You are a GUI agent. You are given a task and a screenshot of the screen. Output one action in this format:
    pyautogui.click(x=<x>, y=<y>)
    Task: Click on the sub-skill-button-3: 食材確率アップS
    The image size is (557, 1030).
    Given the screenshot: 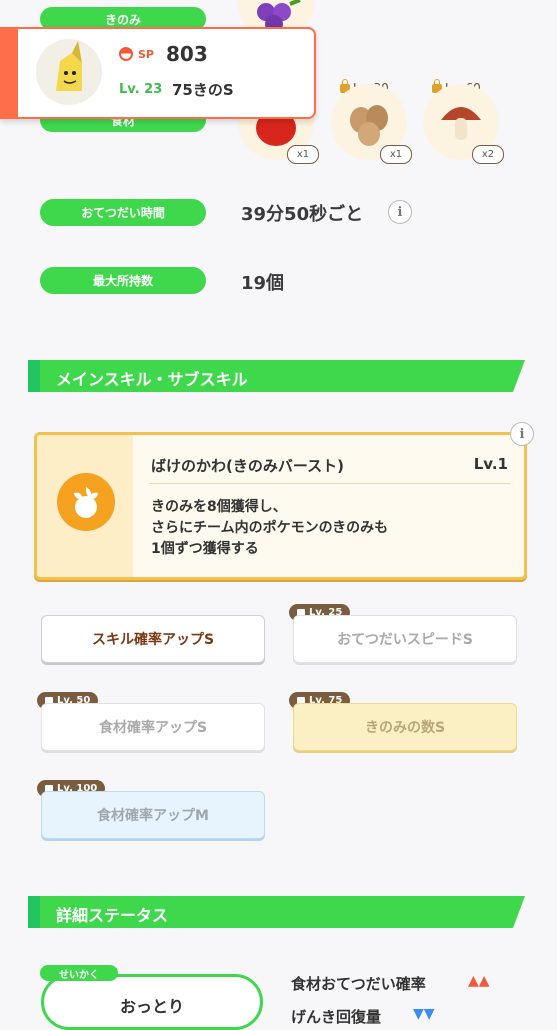 What is the action you would take?
    pyautogui.click(x=153, y=727)
    